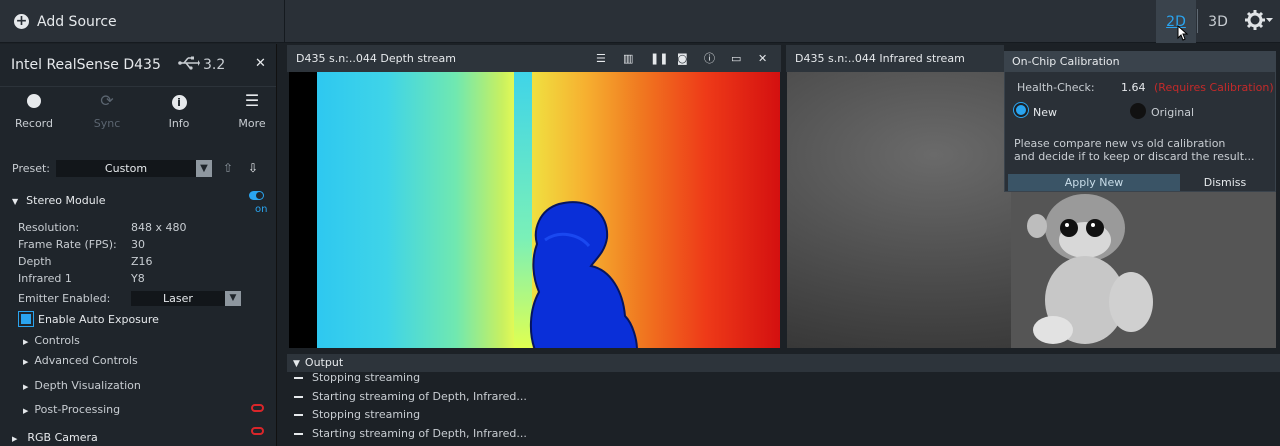 The width and height of the screenshot is (1280, 446). I want to click on add-source-label: Add Source, so click(77, 21).